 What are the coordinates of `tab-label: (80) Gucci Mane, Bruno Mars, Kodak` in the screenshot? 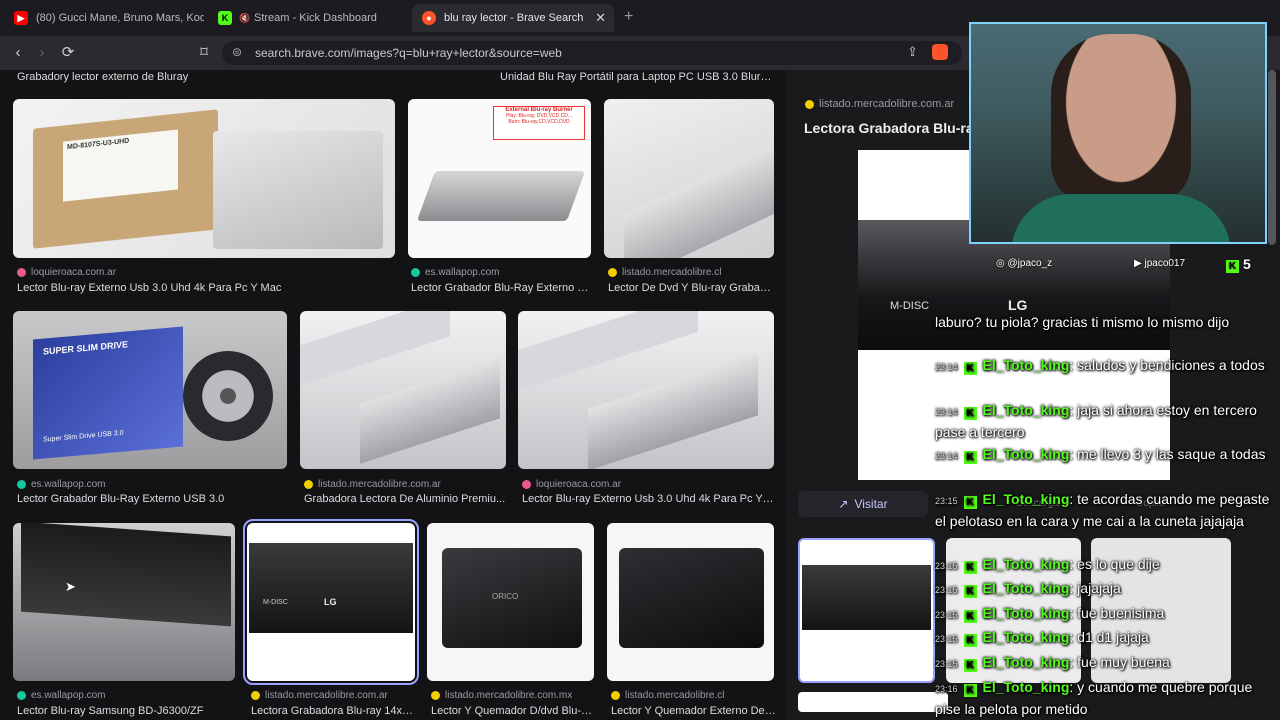 It's located at (120, 18).